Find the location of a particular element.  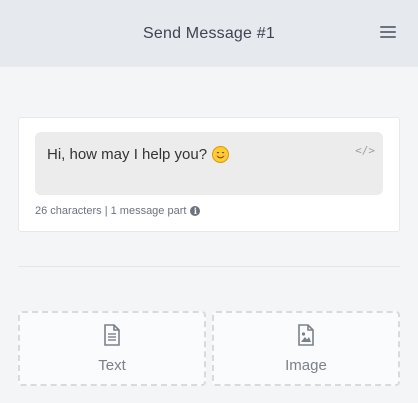

message-meta: 26 characters | 1 message part i is located at coordinates (118, 211).